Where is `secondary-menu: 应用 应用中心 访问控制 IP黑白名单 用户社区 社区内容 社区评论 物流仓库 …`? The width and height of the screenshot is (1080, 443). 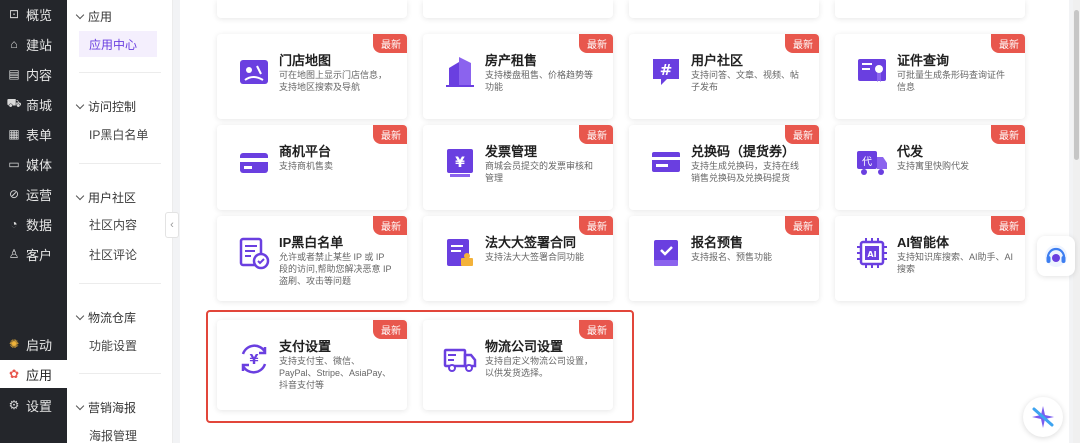
secondary-menu: 应用 应用中心 访问控制 IP黑白名单 用户社区 社区内容 社区评论 物流仓库 … is located at coordinates (120, 221).